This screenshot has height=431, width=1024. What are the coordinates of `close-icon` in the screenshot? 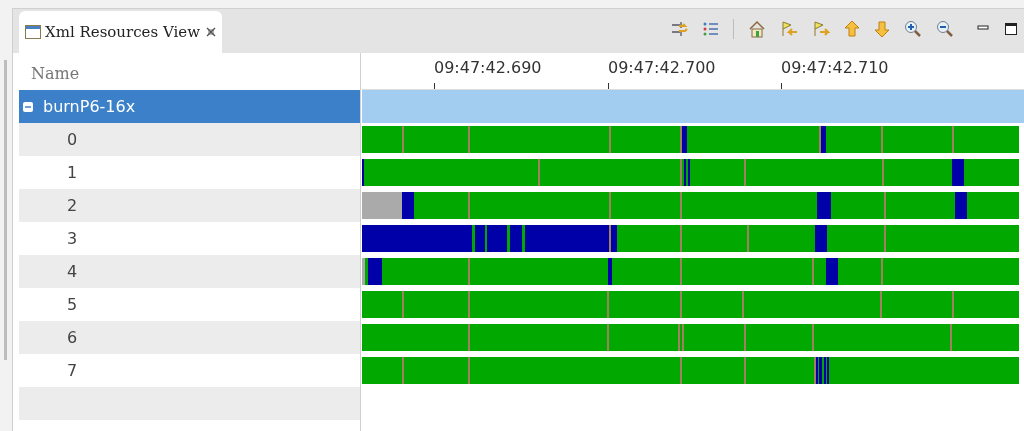 It's located at (211, 32).